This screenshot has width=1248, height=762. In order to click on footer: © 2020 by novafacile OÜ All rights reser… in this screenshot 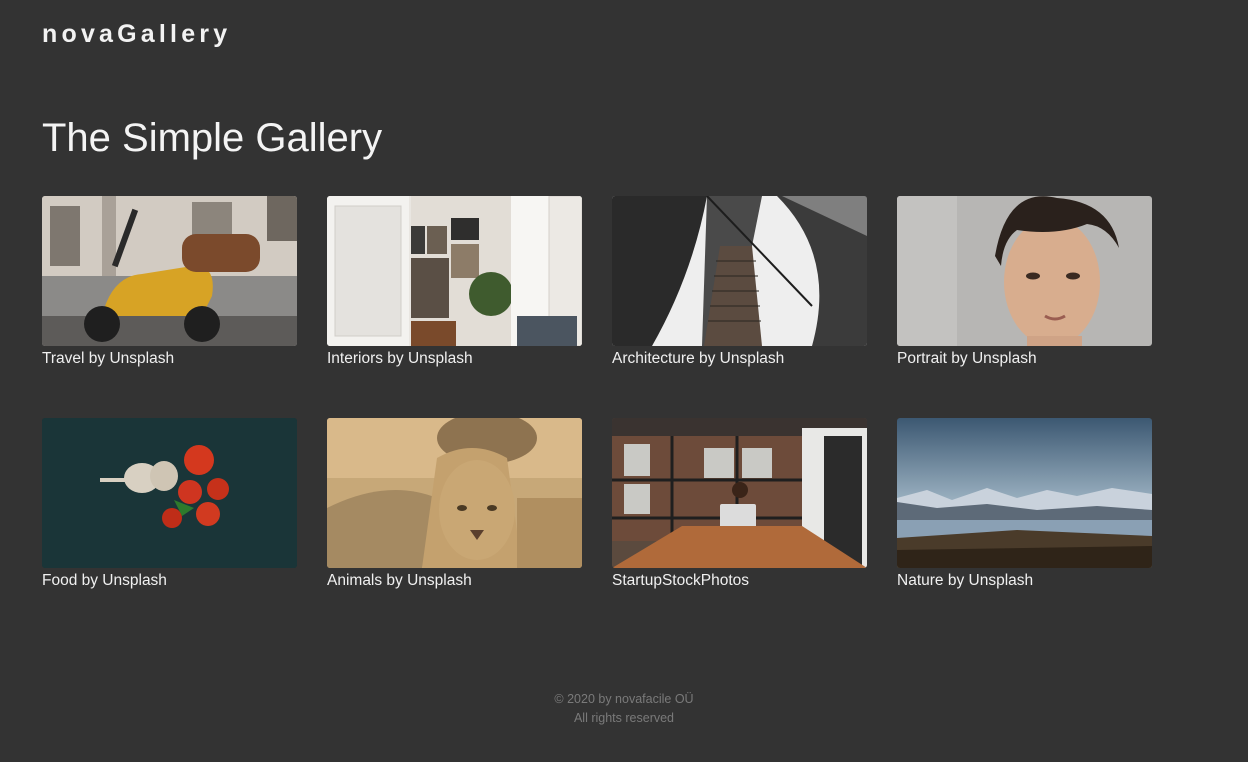, I will do `click(624, 709)`.